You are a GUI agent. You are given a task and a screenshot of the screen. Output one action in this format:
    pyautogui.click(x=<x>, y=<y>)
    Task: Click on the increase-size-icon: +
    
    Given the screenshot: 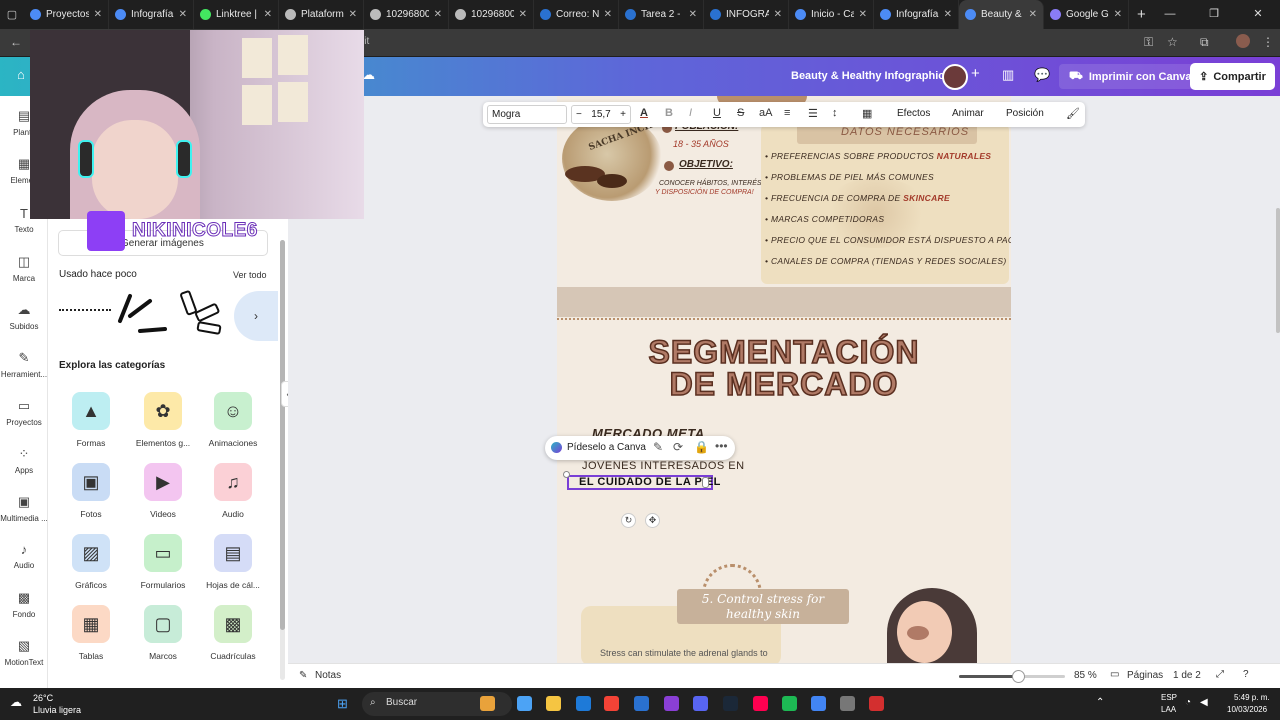 What is the action you would take?
    pyautogui.click(x=623, y=114)
    